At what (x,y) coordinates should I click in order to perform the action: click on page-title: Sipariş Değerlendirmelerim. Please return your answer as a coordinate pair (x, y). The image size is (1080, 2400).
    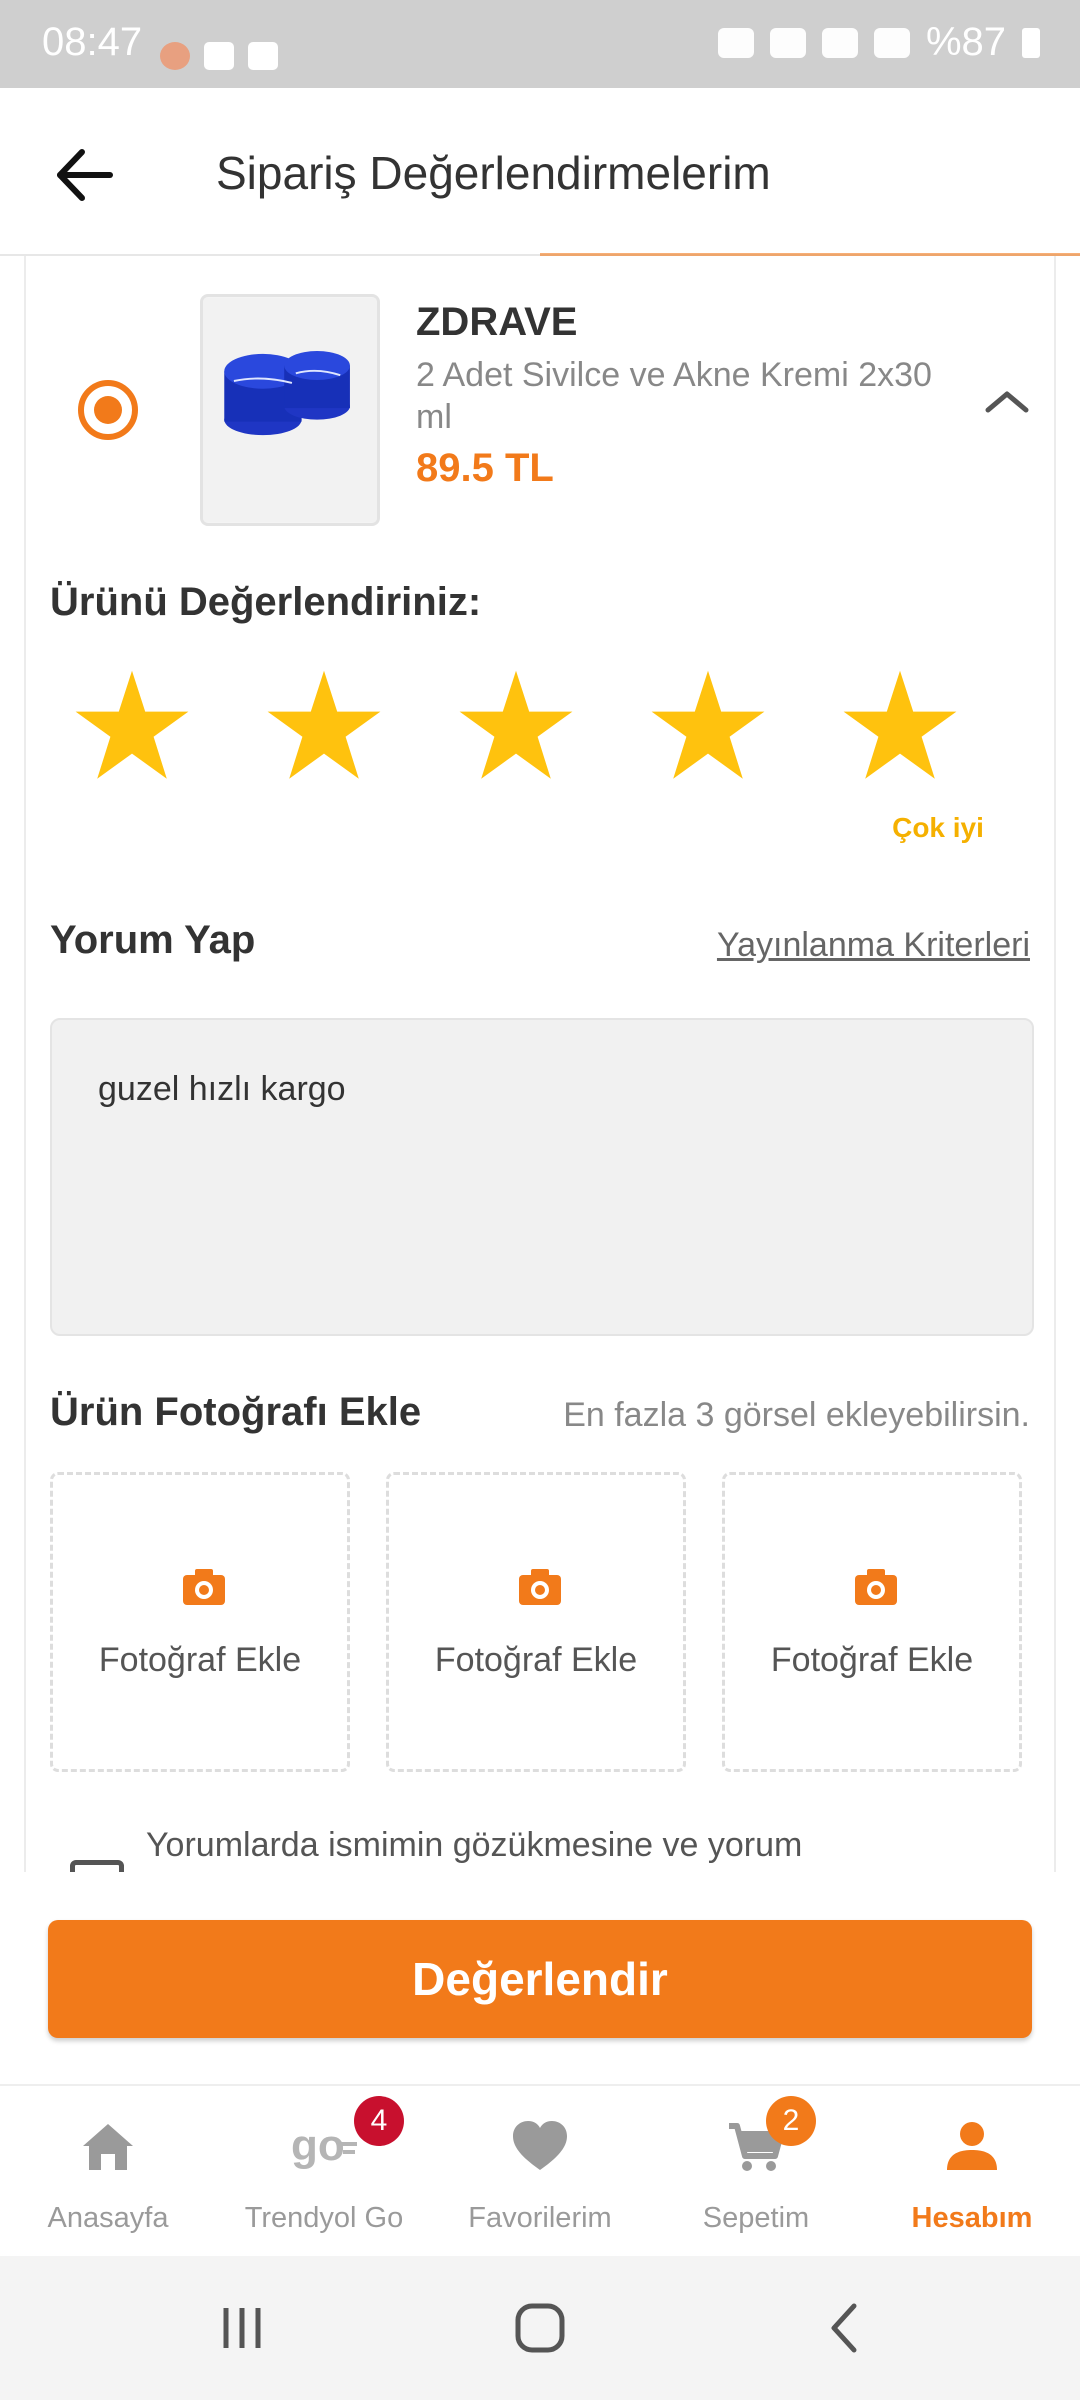
    Looking at the image, I should click on (493, 173).